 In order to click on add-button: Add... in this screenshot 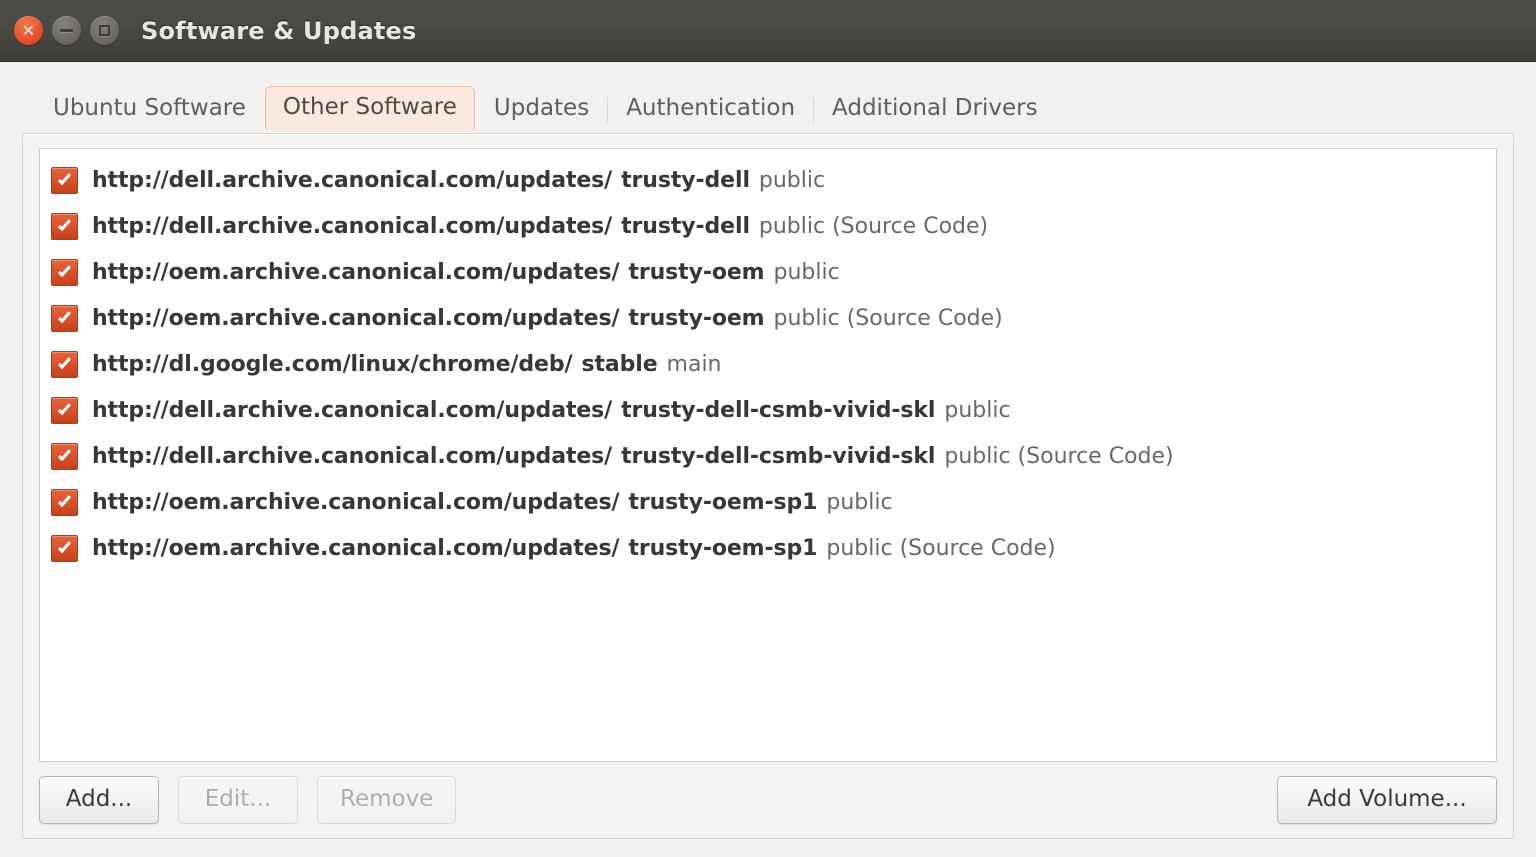, I will do `click(99, 799)`.